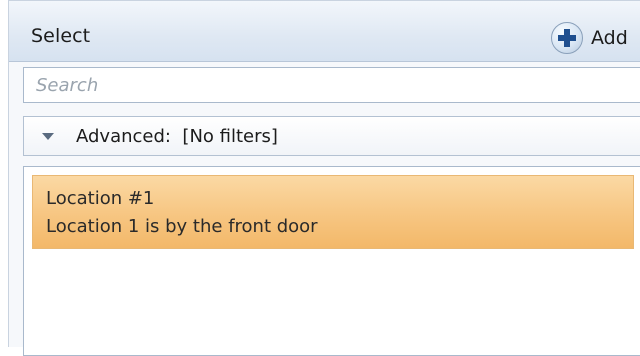 This screenshot has height=356, width=640. What do you see at coordinates (331, 136) in the screenshot?
I see `advanced-filter-toggle: Advanced: [No filters]` at bounding box center [331, 136].